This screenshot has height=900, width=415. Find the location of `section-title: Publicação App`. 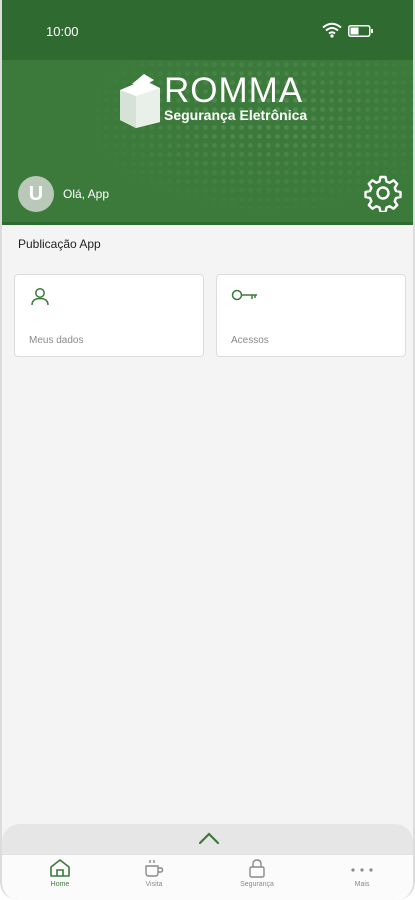

section-title: Publicação App is located at coordinates (59, 244).